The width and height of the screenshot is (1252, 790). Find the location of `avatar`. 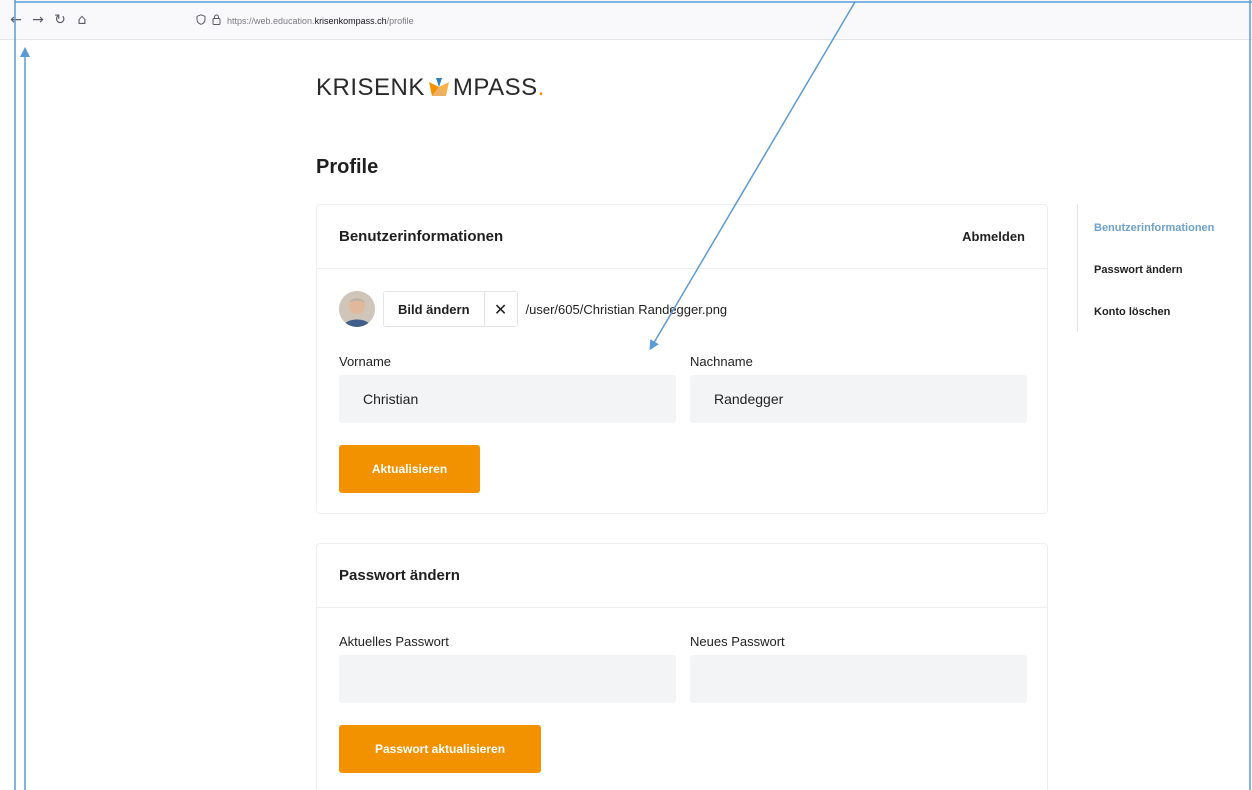

avatar is located at coordinates (357, 309).